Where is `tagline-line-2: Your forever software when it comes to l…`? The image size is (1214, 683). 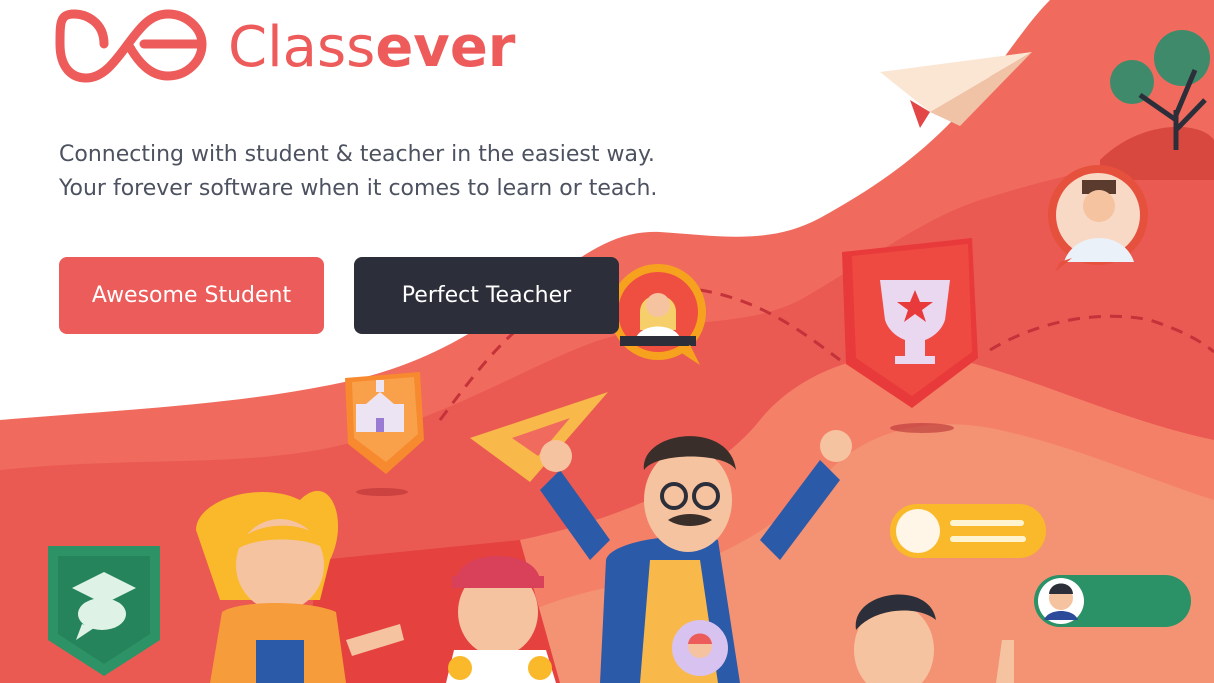
tagline-line-2: Your forever software when it comes to l… is located at coordinates (358, 188).